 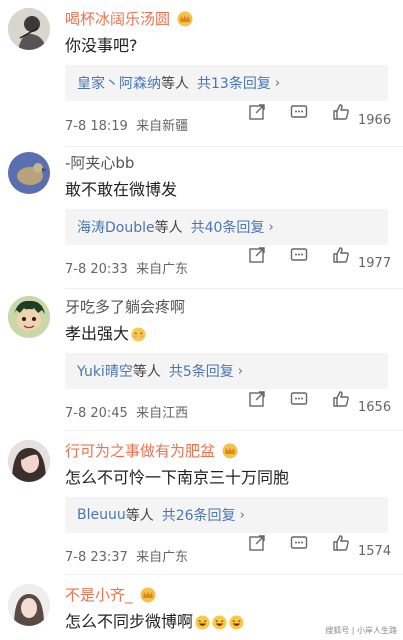 I want to click on reply-preview: 海涛Double 等人 共40条回复 ›, so click(x=226, y=227).